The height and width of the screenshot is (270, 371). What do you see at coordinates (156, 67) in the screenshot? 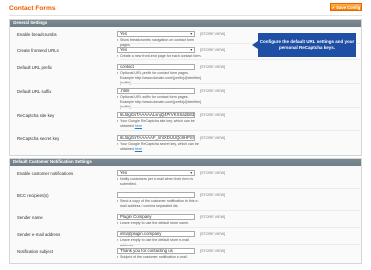
I see `url-prefix-input: contact` at bounding box center [156, 67].